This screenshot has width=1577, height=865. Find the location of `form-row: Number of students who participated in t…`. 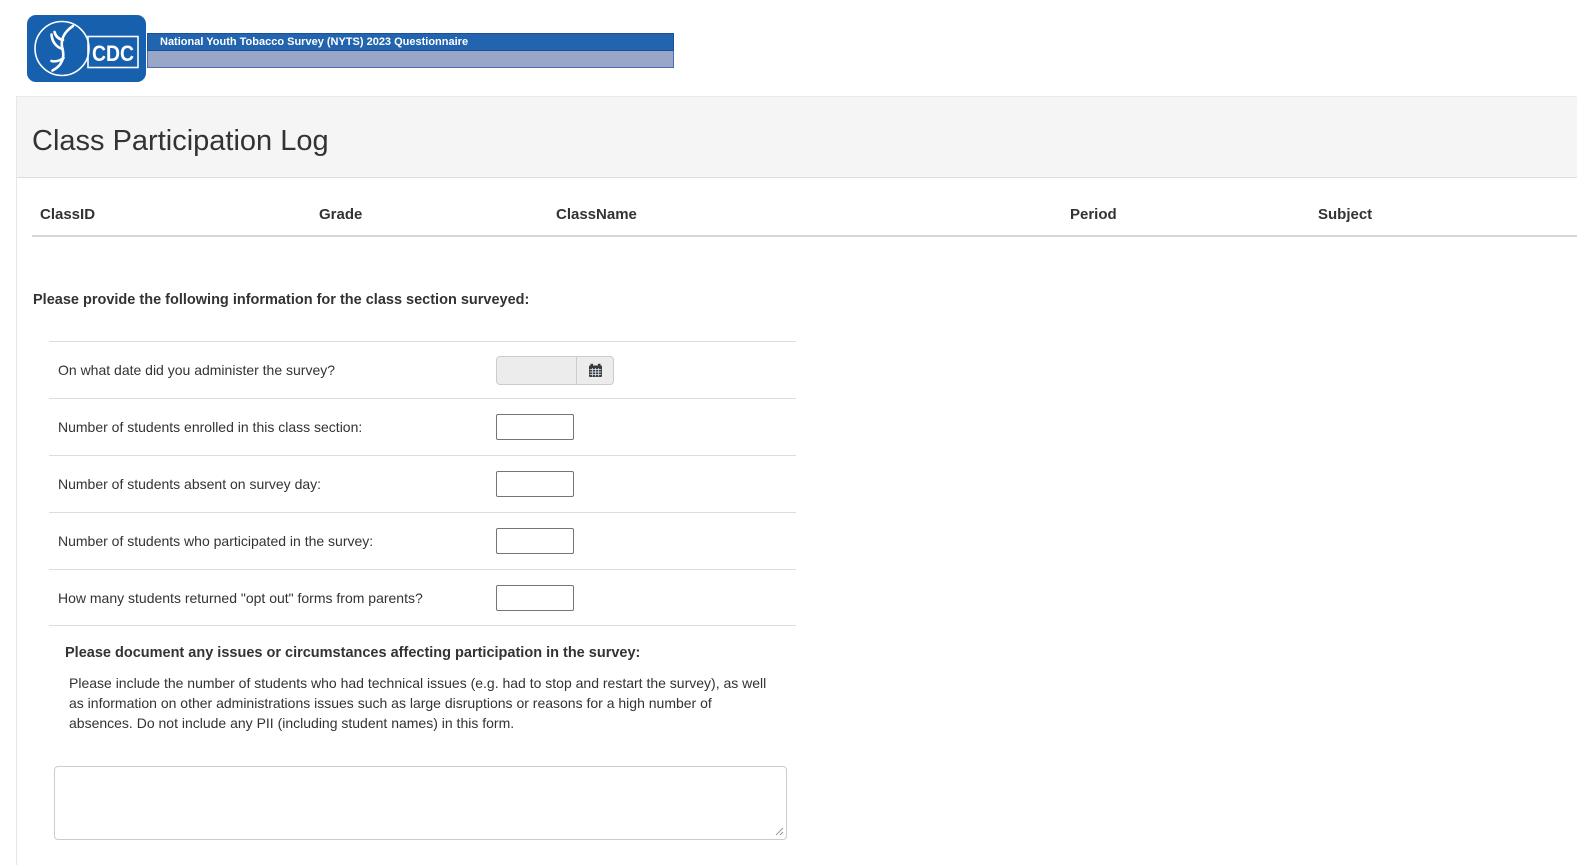

form-row: Number of students who participated in t… is located at coordinates (422, 540).